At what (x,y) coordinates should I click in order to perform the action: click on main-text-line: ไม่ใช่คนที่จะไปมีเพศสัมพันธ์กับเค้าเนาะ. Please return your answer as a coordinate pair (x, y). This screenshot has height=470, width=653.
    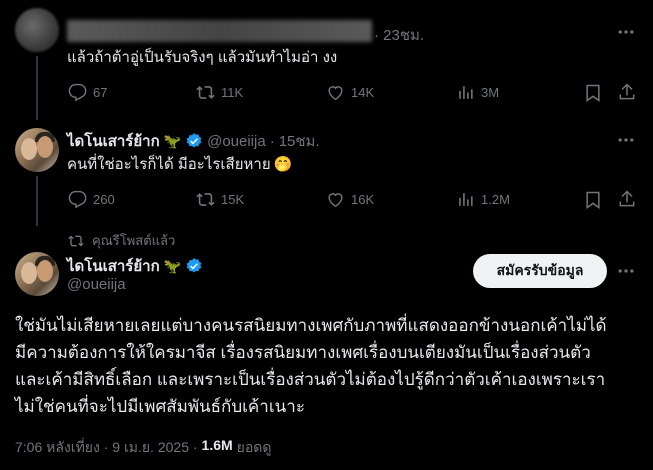
    Looking at the image, I should click on (160, 406).